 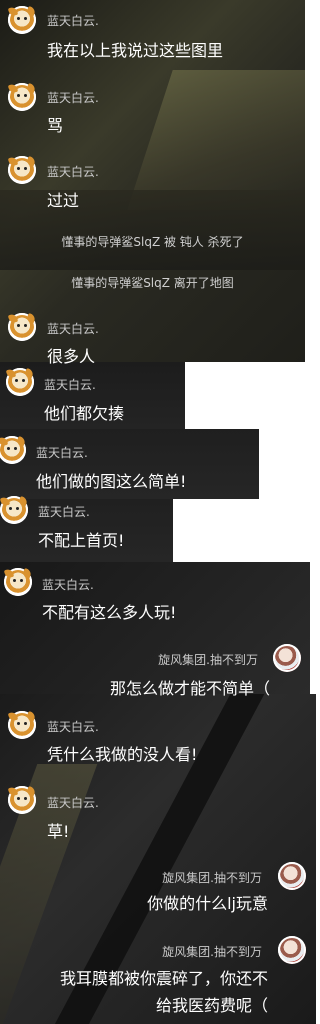 What do you see at coordinates (58, 831) in the screenshot?
I see `message-text: 草!` at bounding box center [58, 831].